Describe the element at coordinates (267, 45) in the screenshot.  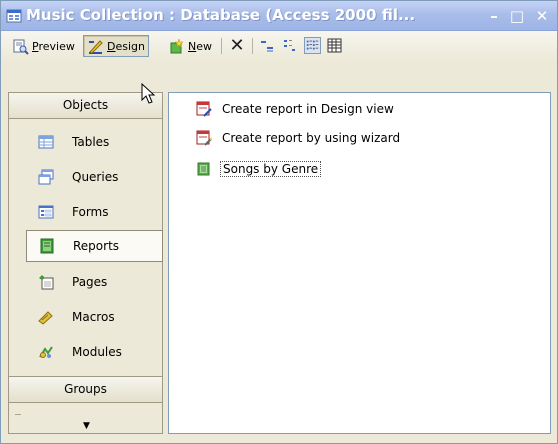
I see `large-icons-icon` at that location.